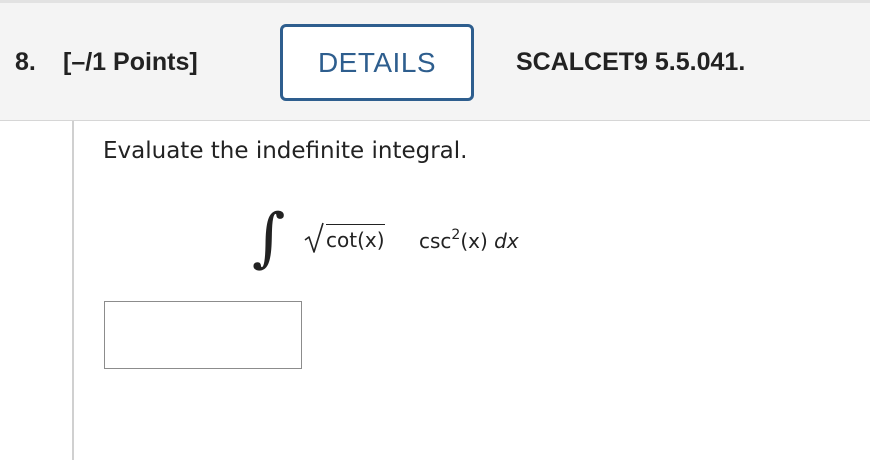 This screenshot has height=460, width=870. Describe the element at coordinates (631, 62) in the screenshot. I see `question-reference: SCALCET9 5.5.041.` at that location.